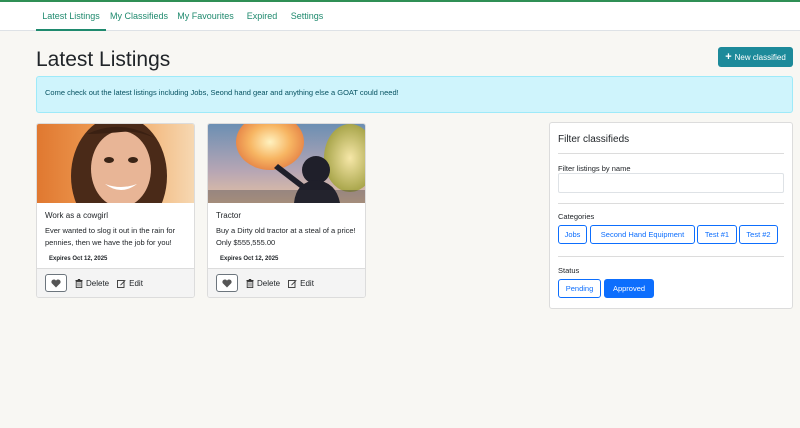  I want to click on tab-my-favourites: My Favourites, so click(205, 16).